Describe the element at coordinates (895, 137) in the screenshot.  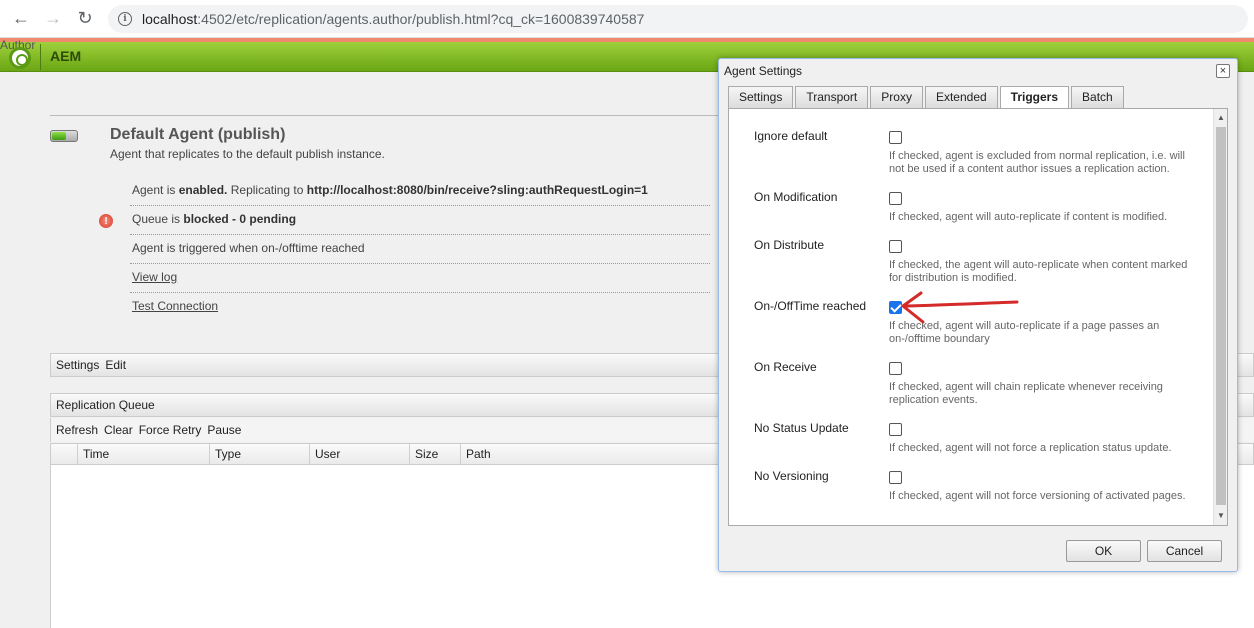
I see `ignore-default-checkbox` at that location.